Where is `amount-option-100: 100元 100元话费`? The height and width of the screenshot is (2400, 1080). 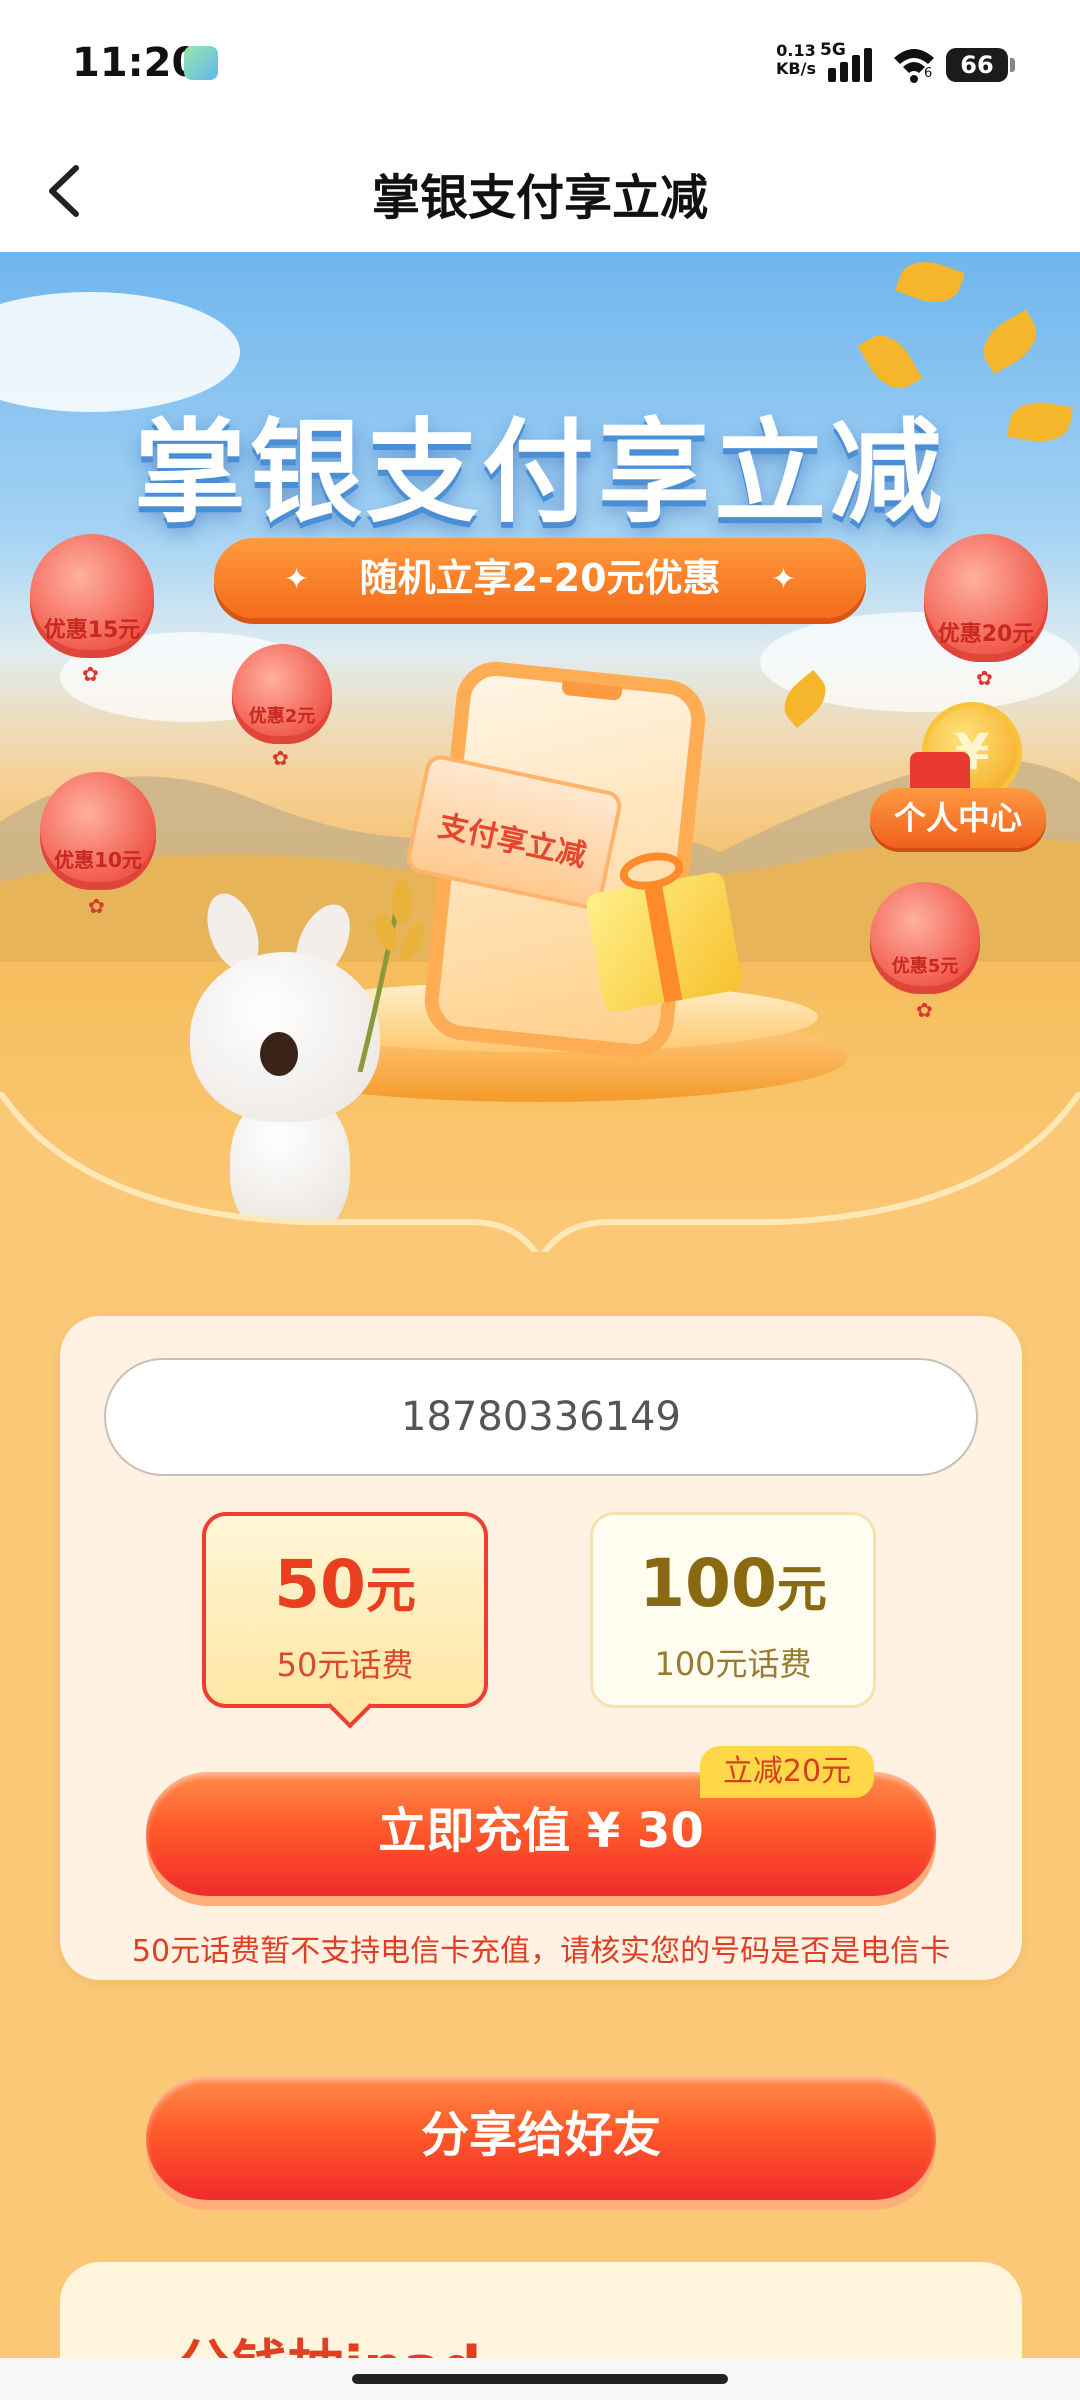
amount-option-100: 100元 100元话费 is located at coordinates (733, 1610).